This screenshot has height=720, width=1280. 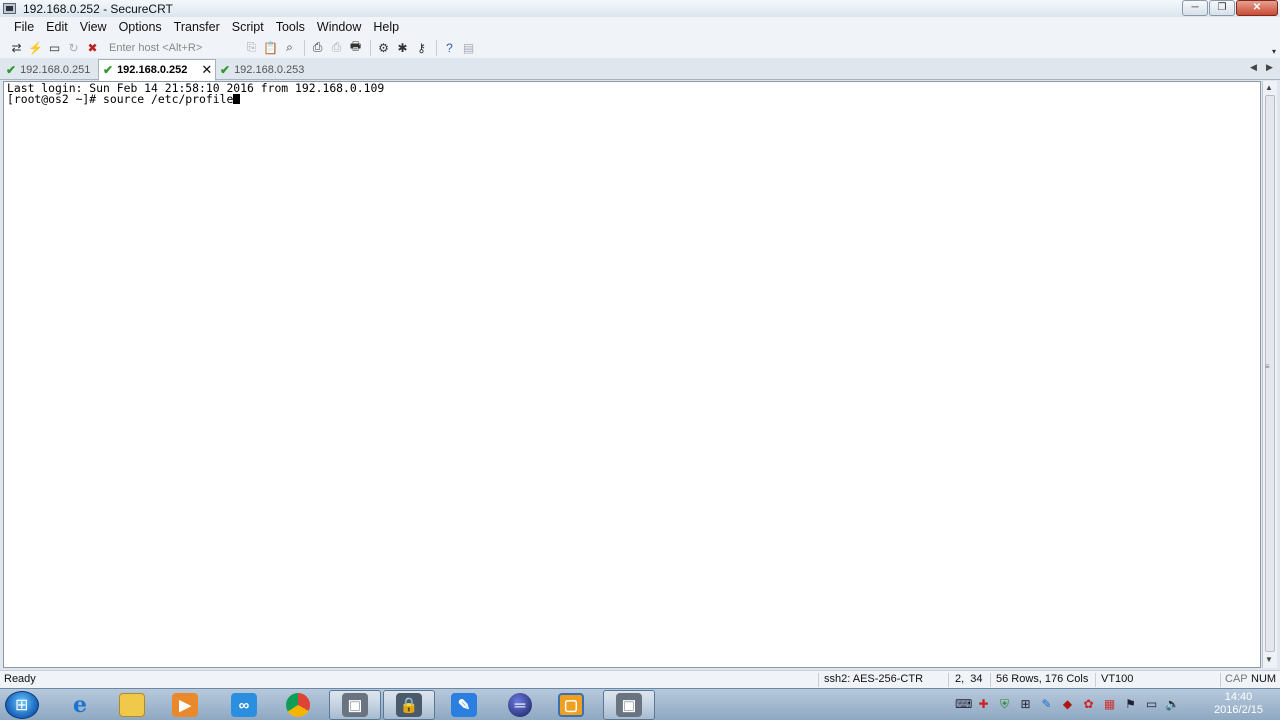 What do you see at coordinates (963, 704) in the screenshot?
I see `keyboard-icon: ⌨` at bounding box center [963, 704].